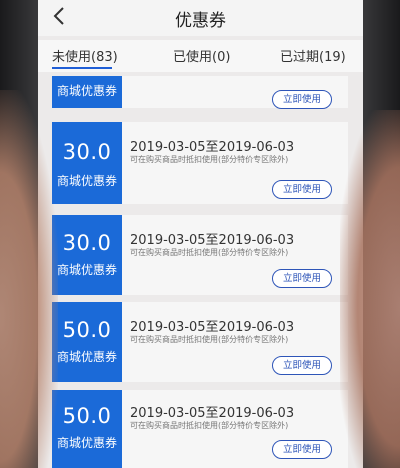 The image size is (400, 468). Describe the element at coordinates (29, 279) in the screenshot. I see `hand-left-overlay` at that location.